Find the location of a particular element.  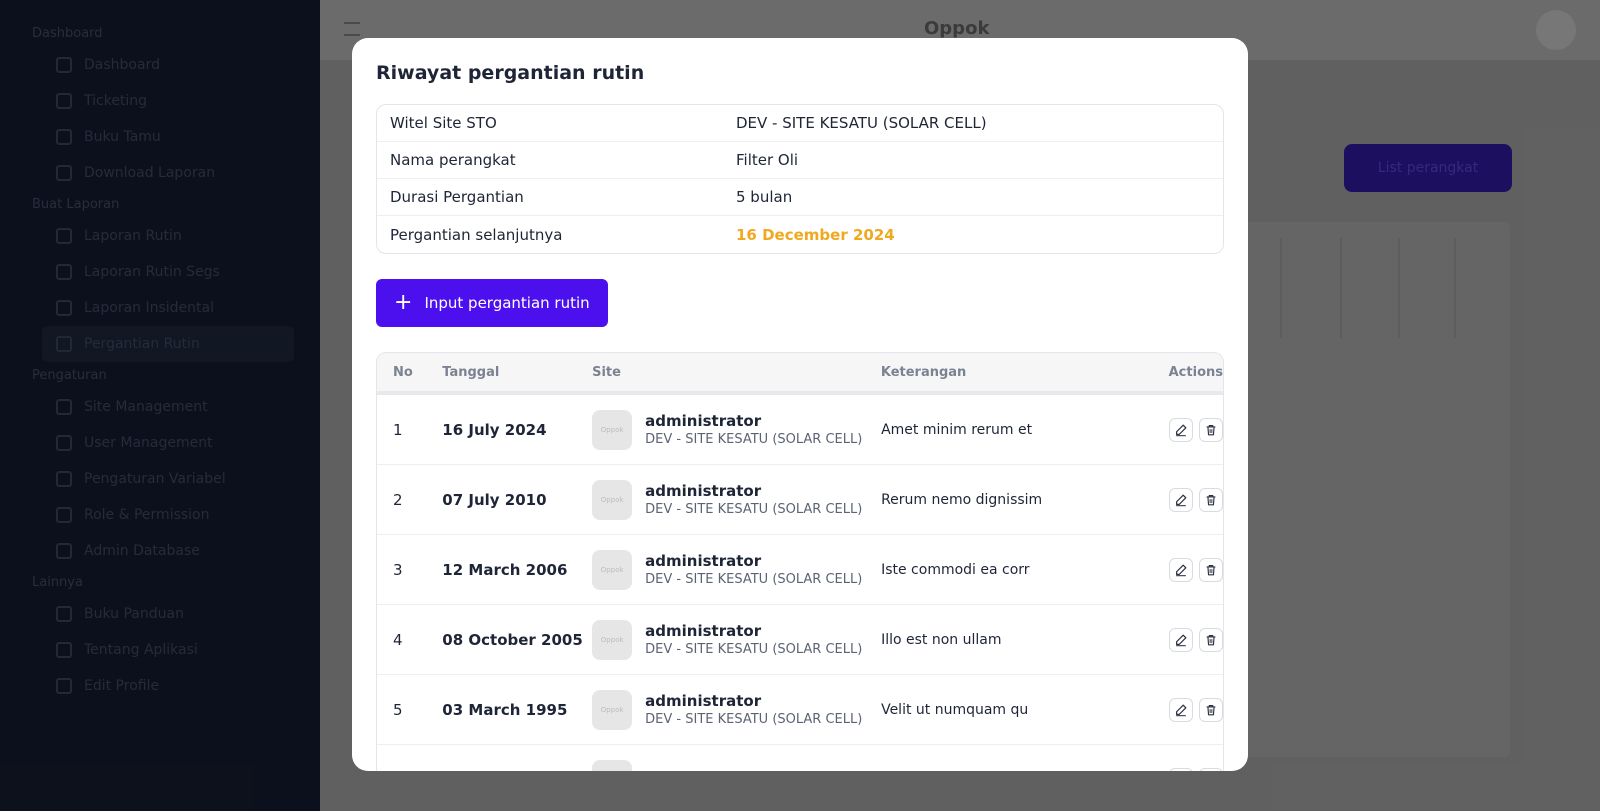

row-note: Velit ut numquam qu is located at coordinates (955, 709).